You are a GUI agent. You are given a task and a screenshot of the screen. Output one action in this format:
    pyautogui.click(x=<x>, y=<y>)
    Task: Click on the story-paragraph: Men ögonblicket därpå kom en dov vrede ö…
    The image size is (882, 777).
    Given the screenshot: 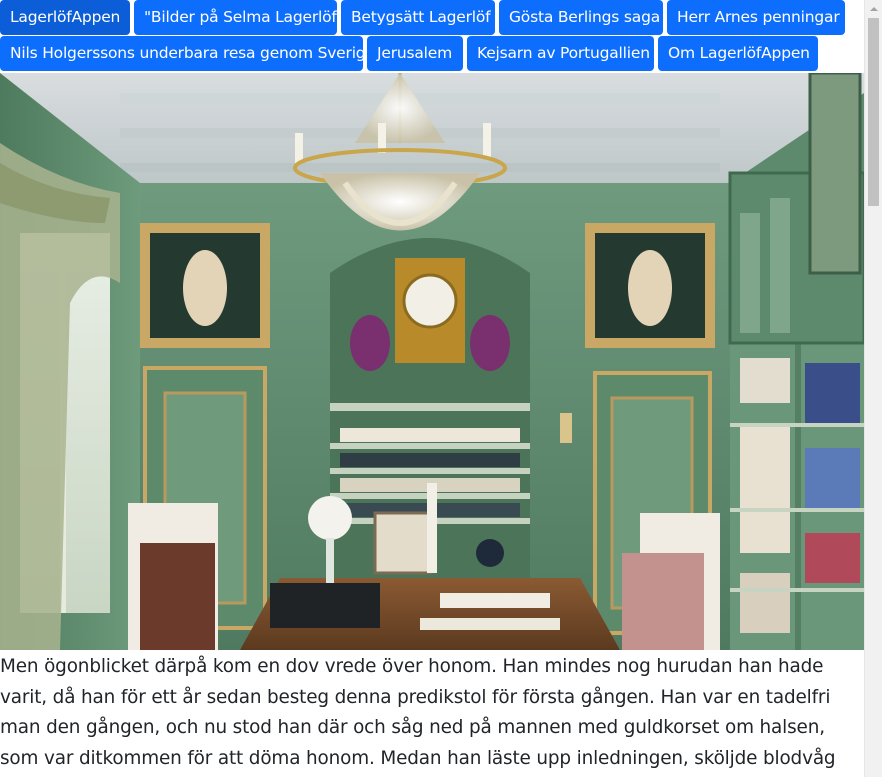 What is the action you would take?
    pyautogui.click(x=418, y=712)
    